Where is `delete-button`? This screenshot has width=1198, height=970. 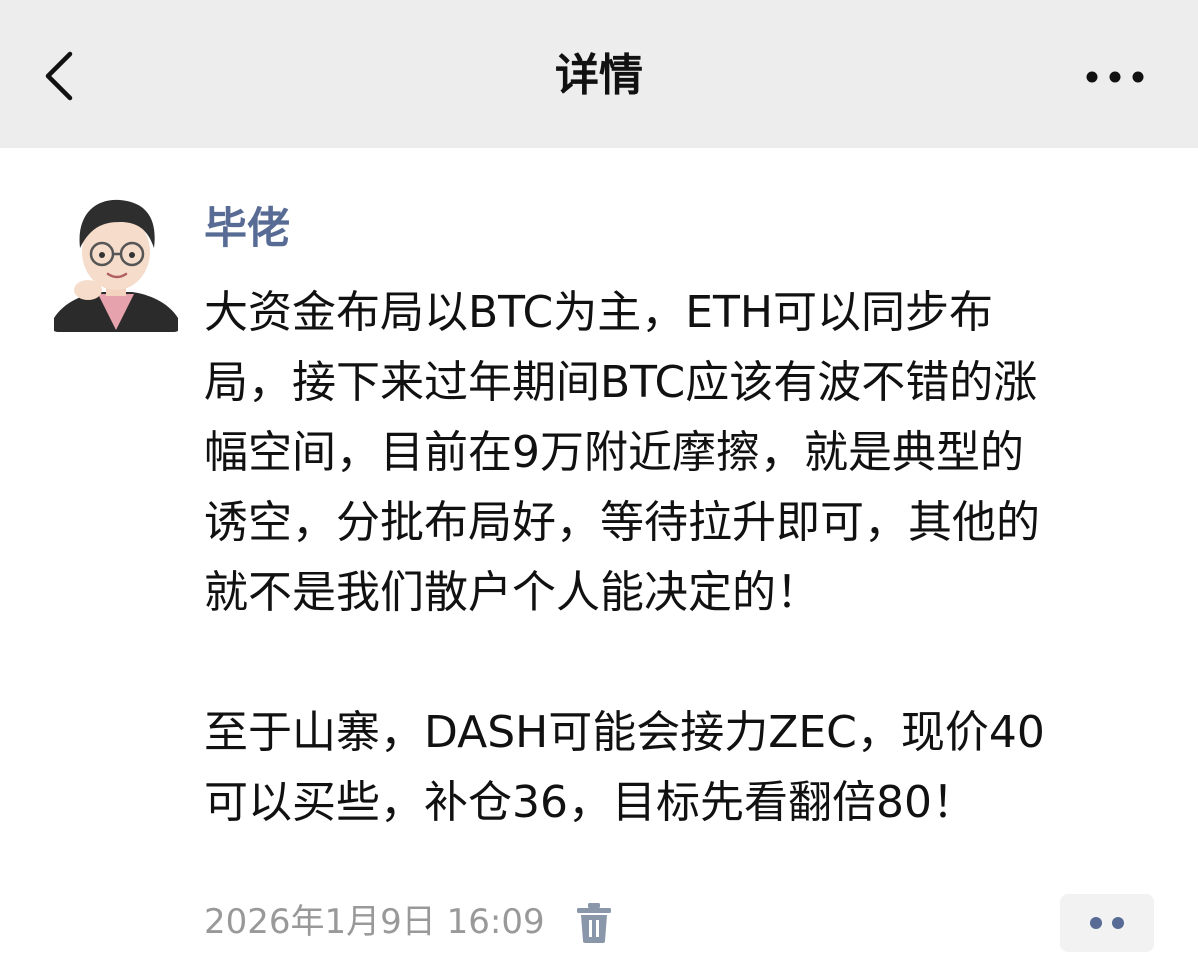
delete-button is located at coordinates (594, 922).